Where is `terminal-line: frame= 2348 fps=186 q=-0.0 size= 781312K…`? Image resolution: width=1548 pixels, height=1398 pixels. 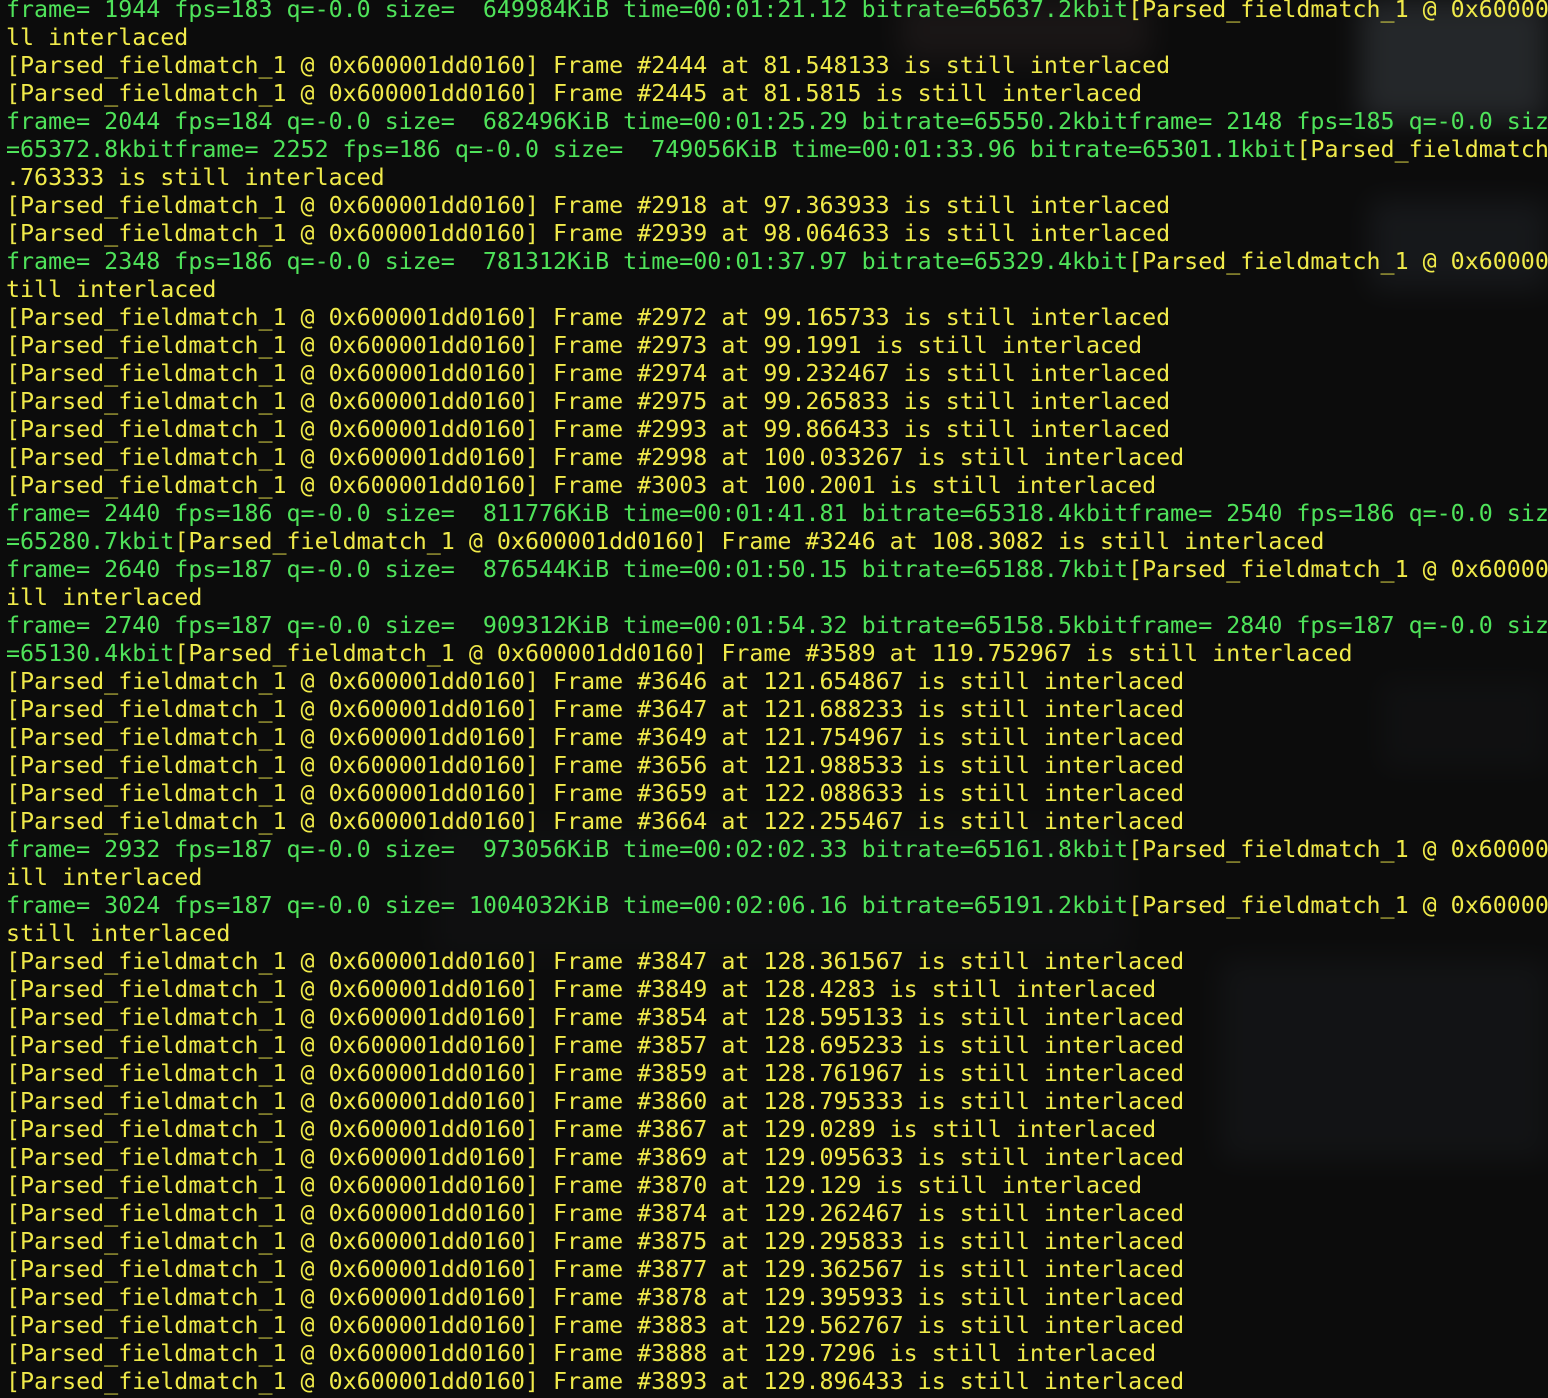 terminal-line: frame= 2348 fps=186 q=-0.0 size= 781312K… is located at coordinates (777, 262).